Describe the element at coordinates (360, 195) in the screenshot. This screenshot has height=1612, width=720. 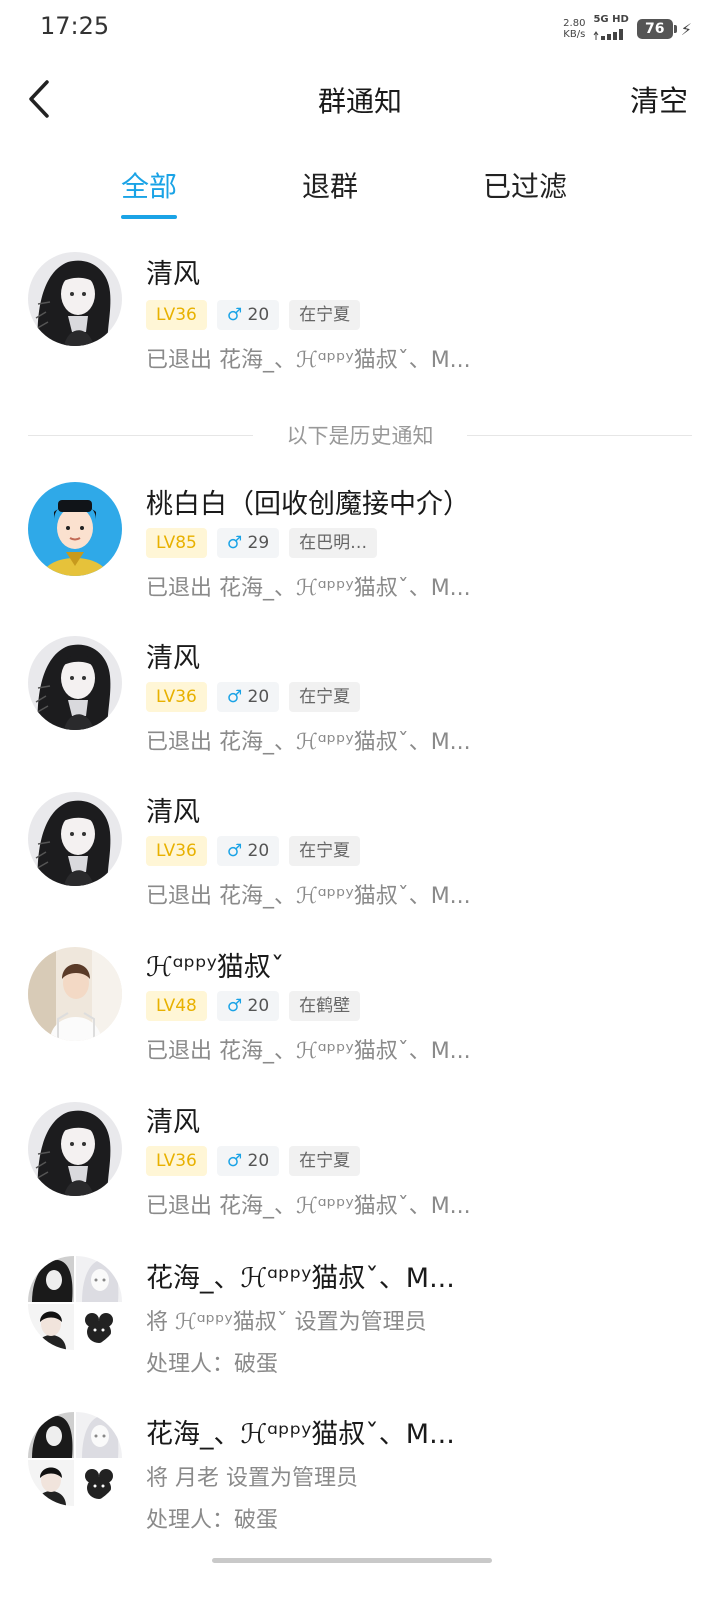
I see `tab-bar: 全部 退群 已过滤` at that location.